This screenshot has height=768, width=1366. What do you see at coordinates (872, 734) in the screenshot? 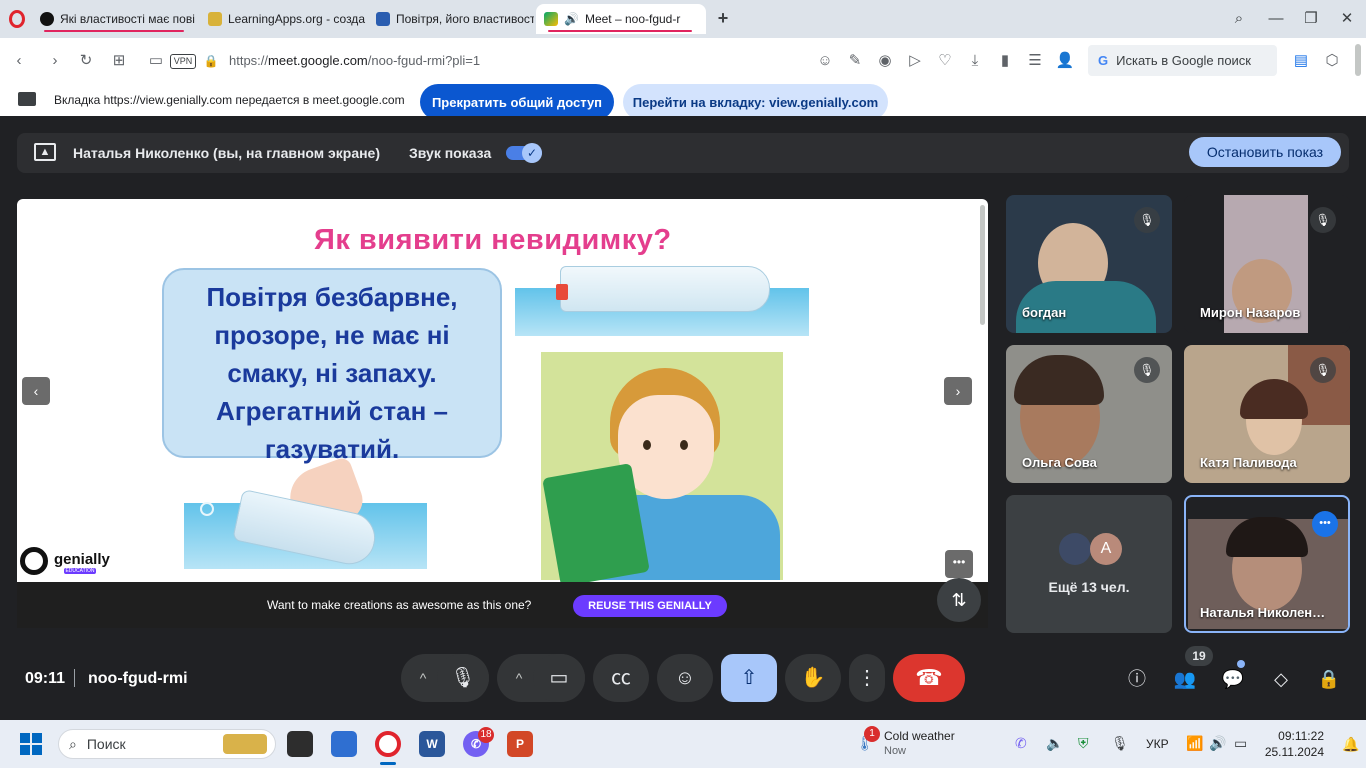
I see `weather-badge: 1` at bounding box center [872, 734].